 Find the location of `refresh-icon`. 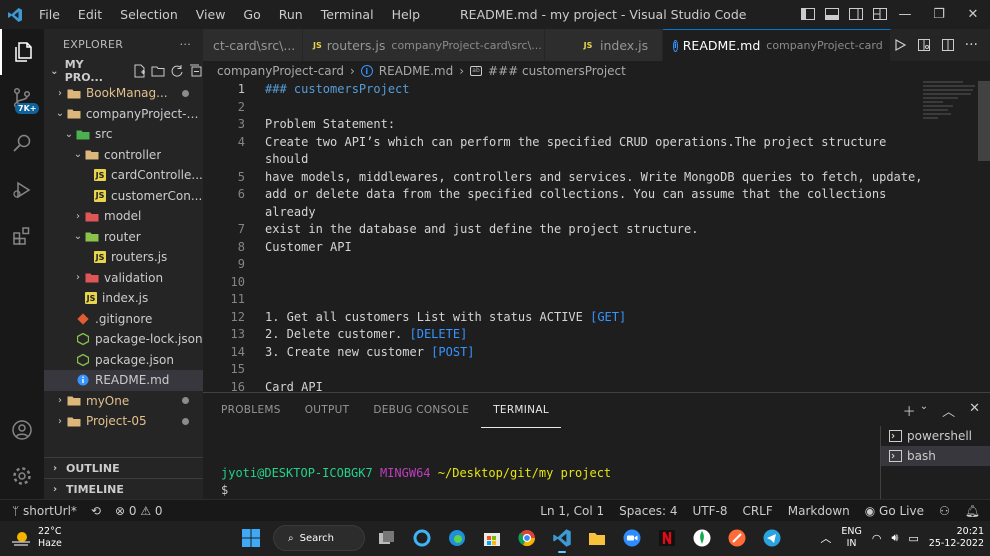

refresh-icon is located at coordinates (177, 71).